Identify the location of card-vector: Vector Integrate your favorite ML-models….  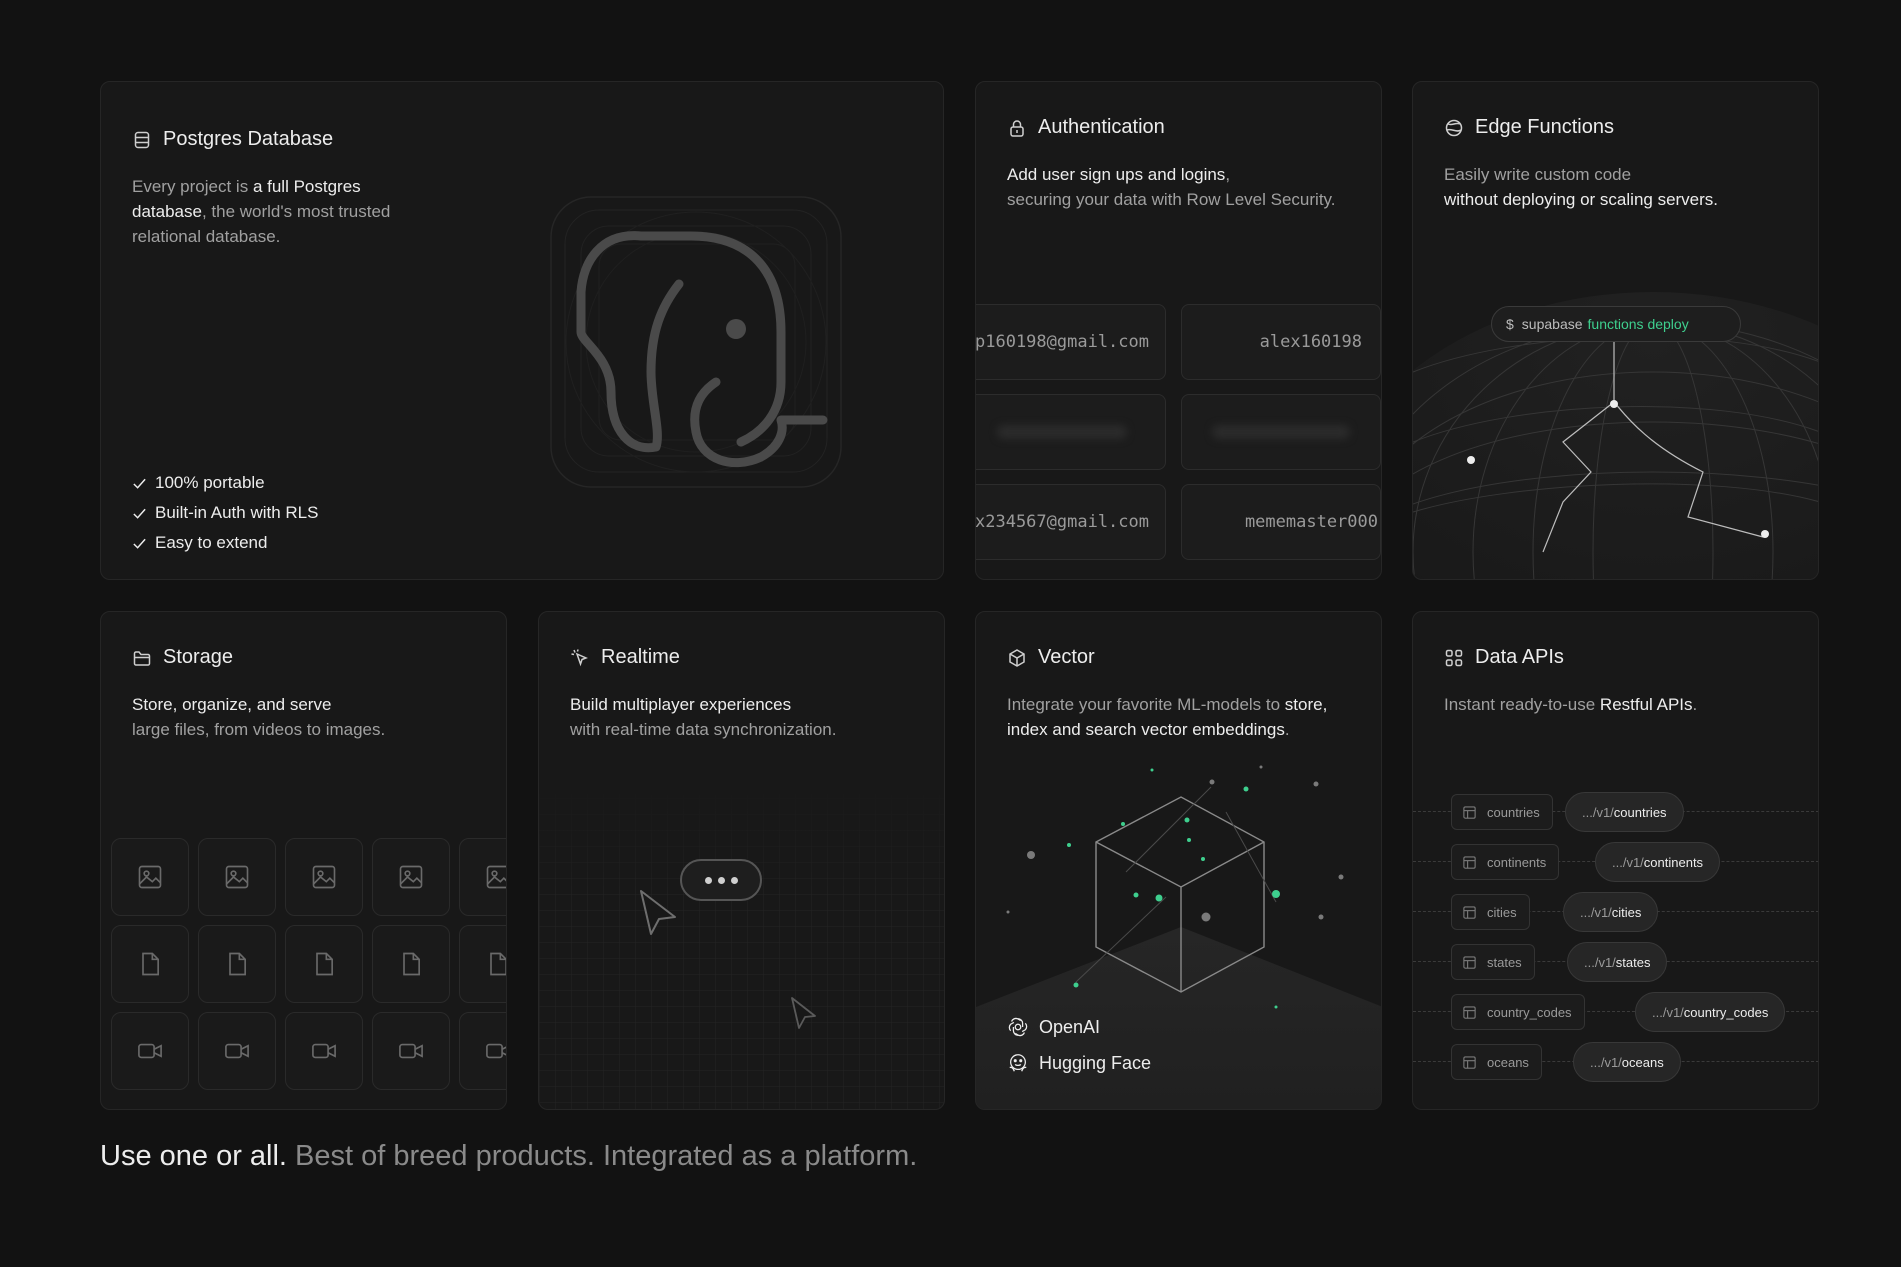
(1178, 860).